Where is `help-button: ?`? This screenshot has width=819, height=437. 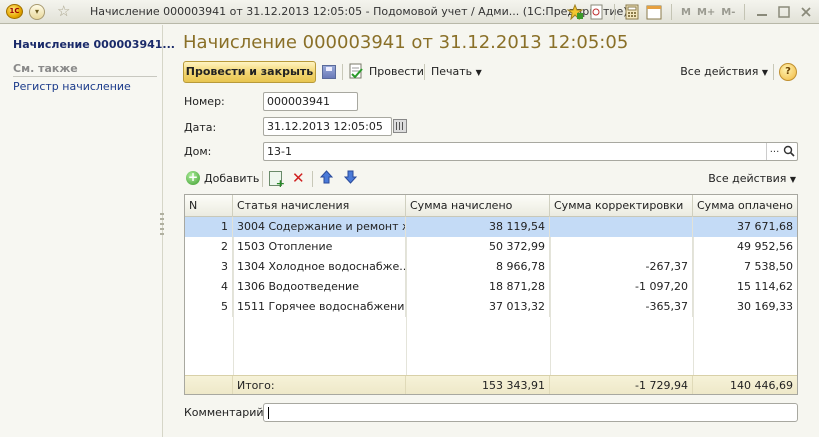
help-button: ? is located at coordinates (788, 72).